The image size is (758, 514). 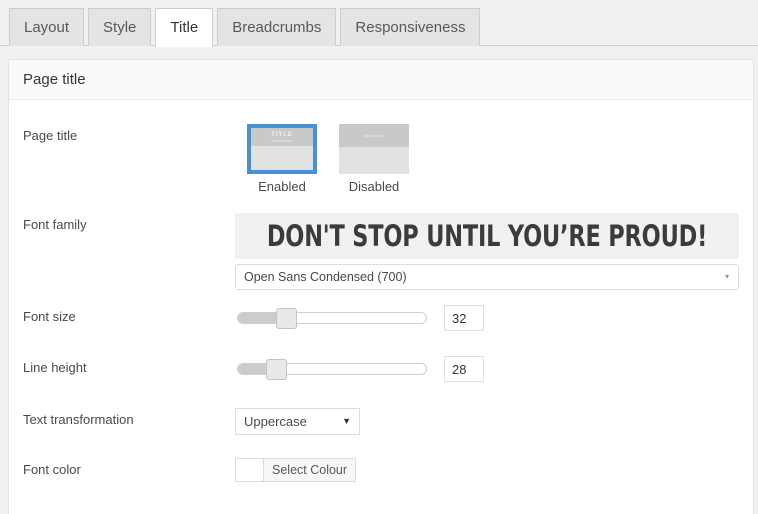 I want to click on row-field-font-size: 32, so click(x=487, y=318).